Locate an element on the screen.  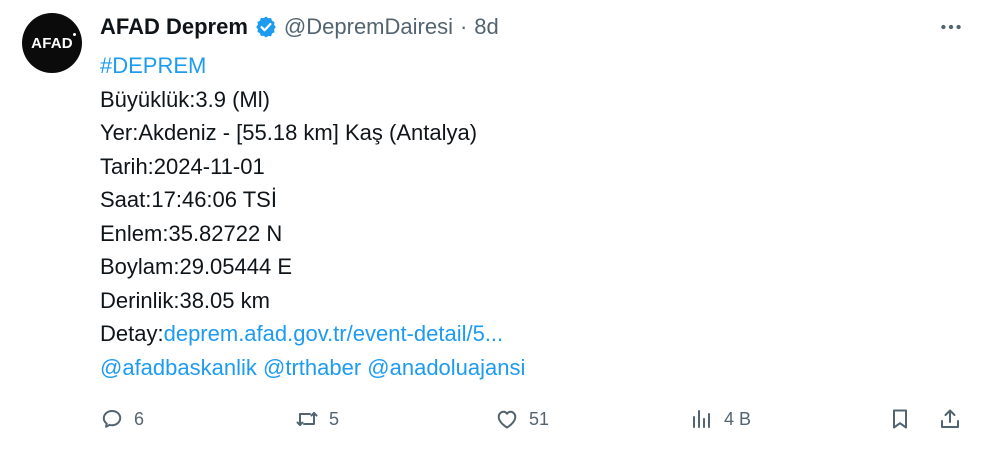
action-bar: 6 5 51 4 B is located at coordinates (535, 419).